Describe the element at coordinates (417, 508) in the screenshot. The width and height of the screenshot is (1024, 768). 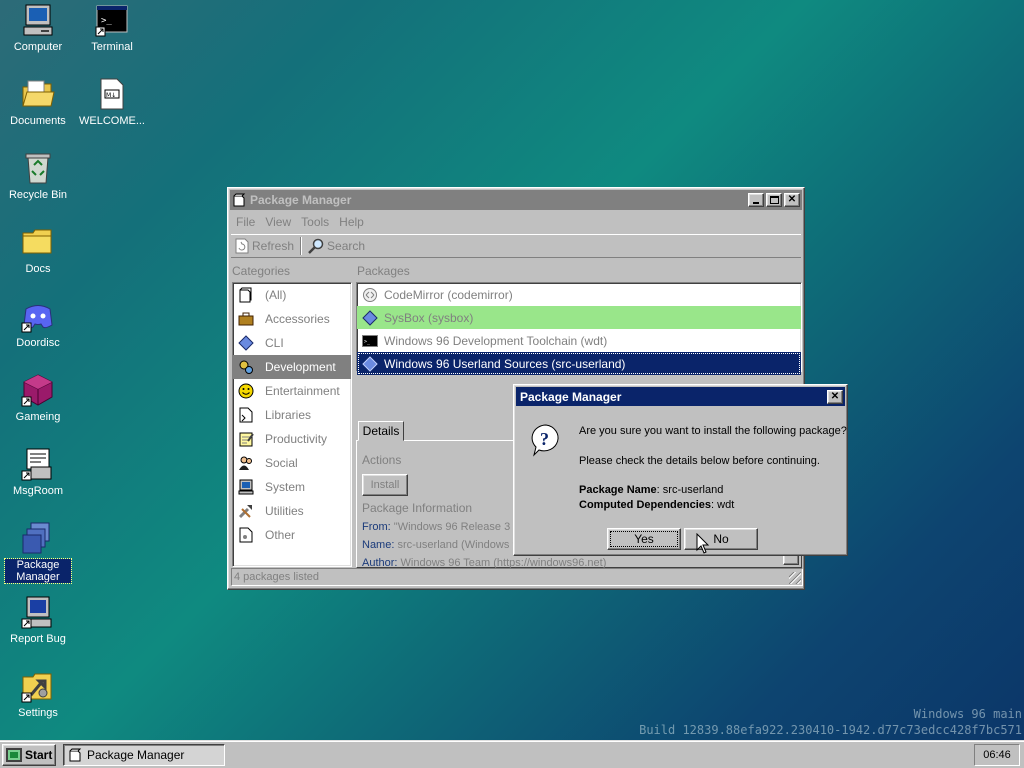
I see `package-info-heading: Package Information` at that location.